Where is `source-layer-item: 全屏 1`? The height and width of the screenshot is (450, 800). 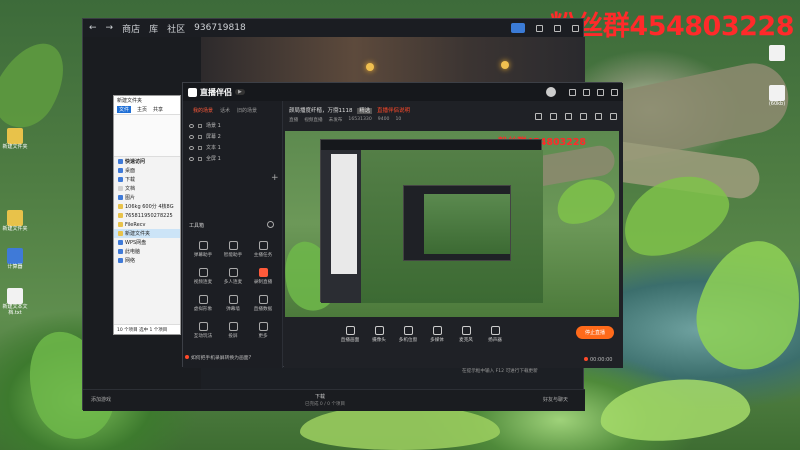 source-layer-item: 全屏 1 is located at coordinates (232, 158).